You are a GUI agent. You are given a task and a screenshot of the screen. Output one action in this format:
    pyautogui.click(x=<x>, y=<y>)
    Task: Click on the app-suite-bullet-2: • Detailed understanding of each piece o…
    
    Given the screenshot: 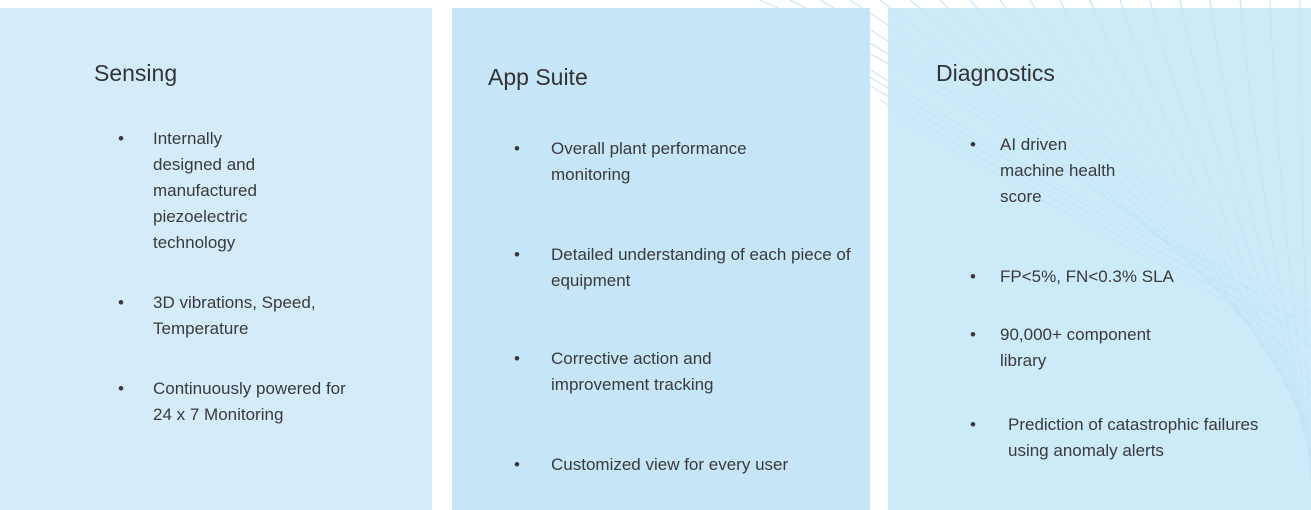 What is the action you would take?
    pyautogui.click(x=684, y=268)
    